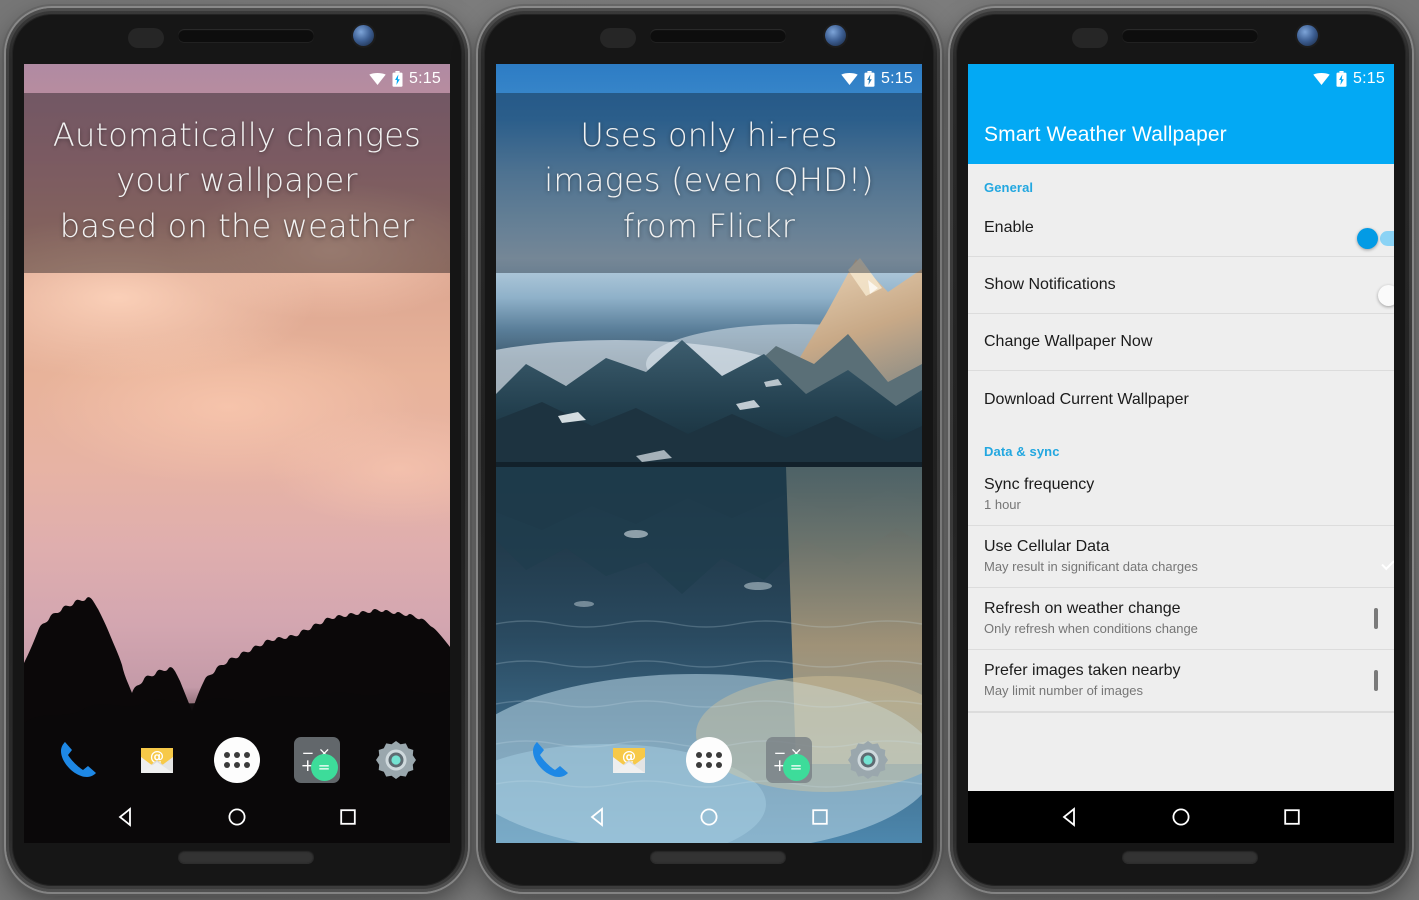 Image resolution: width=1419 pixels, height=900 pixels. I want to click on pref-title: Use Cellular Data, so click(1047, 547).